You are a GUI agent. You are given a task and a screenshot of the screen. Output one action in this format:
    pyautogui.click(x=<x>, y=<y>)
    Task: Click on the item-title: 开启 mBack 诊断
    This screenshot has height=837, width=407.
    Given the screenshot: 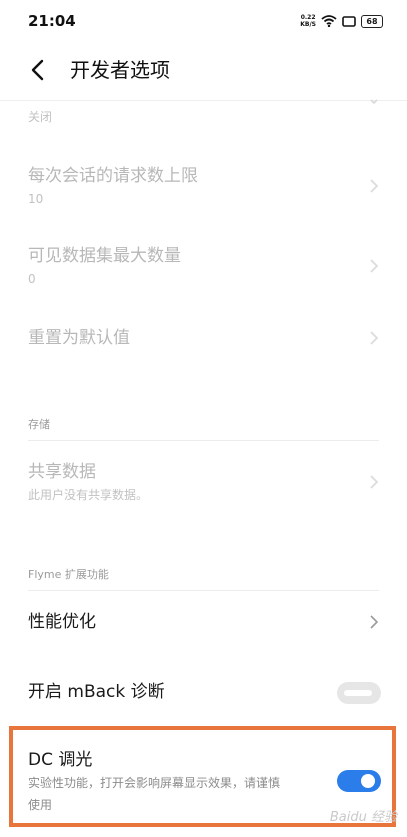 What is the action you would take?
    pyautogui.click(x=96, y=692)
    